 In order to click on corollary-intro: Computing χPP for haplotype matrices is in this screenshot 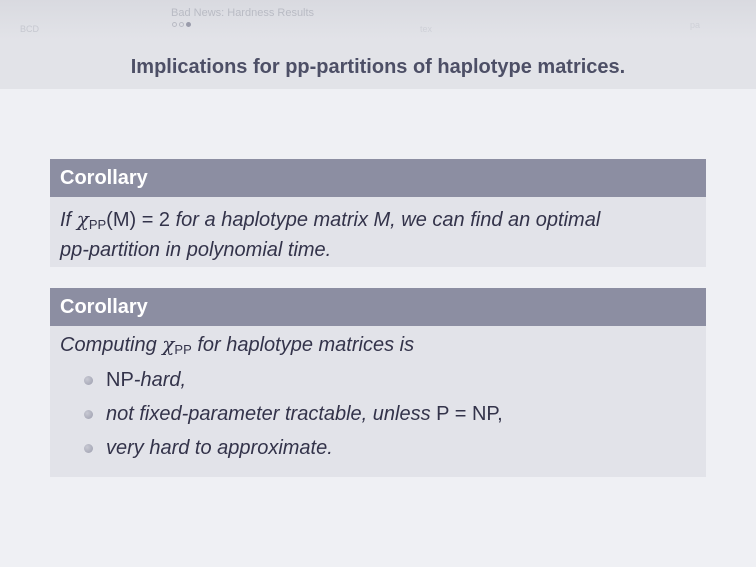, I will do `click(378, 345)`.